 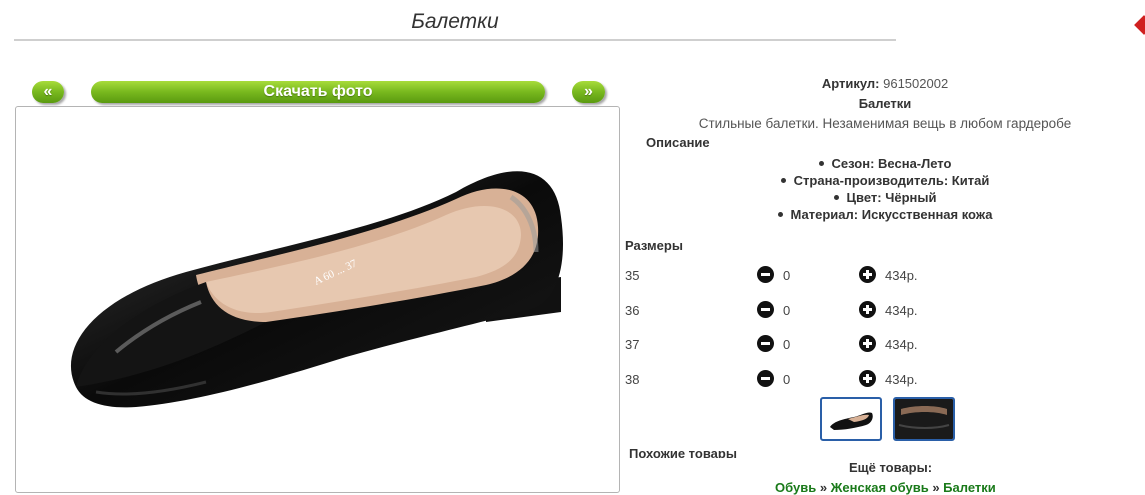 I want to click on page-title: Балетки, so click(x=455, y=21).